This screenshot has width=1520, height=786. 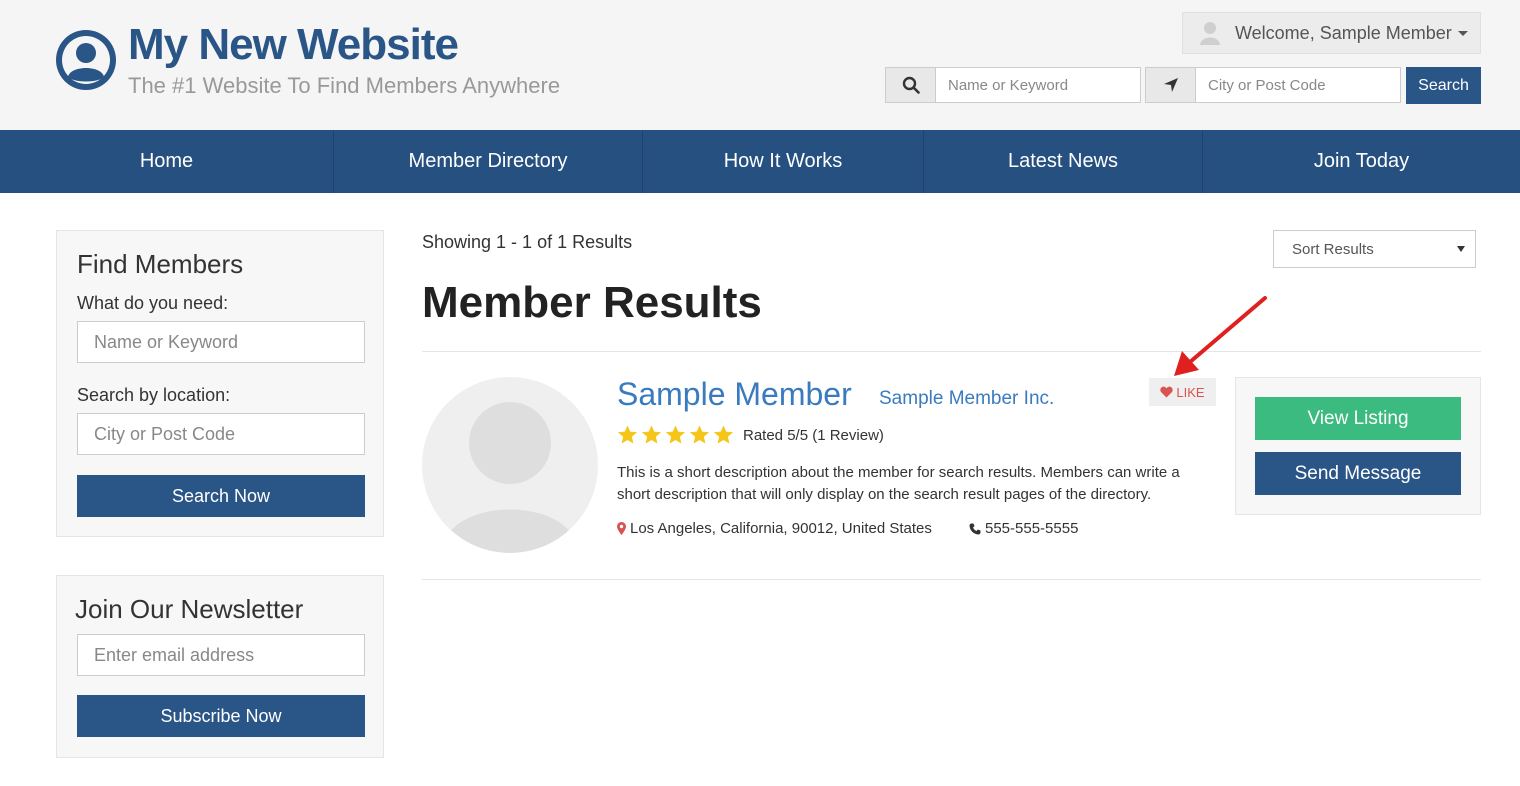 What do you see at coordinates (734, 394) in the screenshot?
I see `member-name-link: Sample Member` at bounding box center [734, 394].